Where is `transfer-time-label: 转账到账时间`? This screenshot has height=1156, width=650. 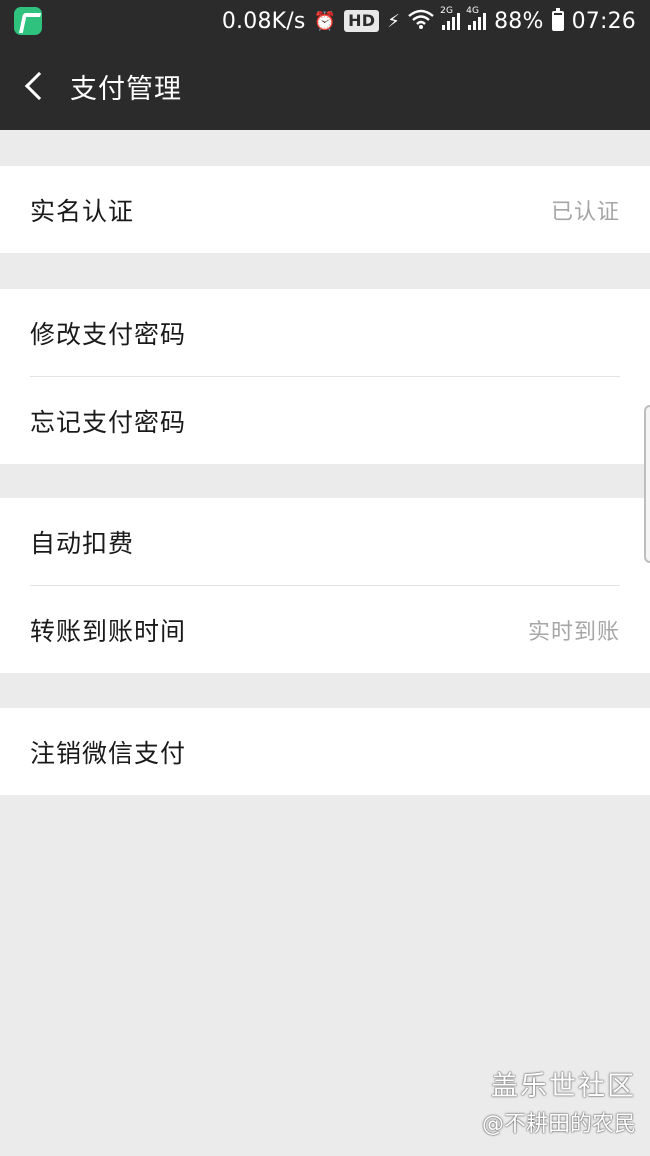 transfer-time-label: 转账到账时间 is located at coordinates (108, 631).